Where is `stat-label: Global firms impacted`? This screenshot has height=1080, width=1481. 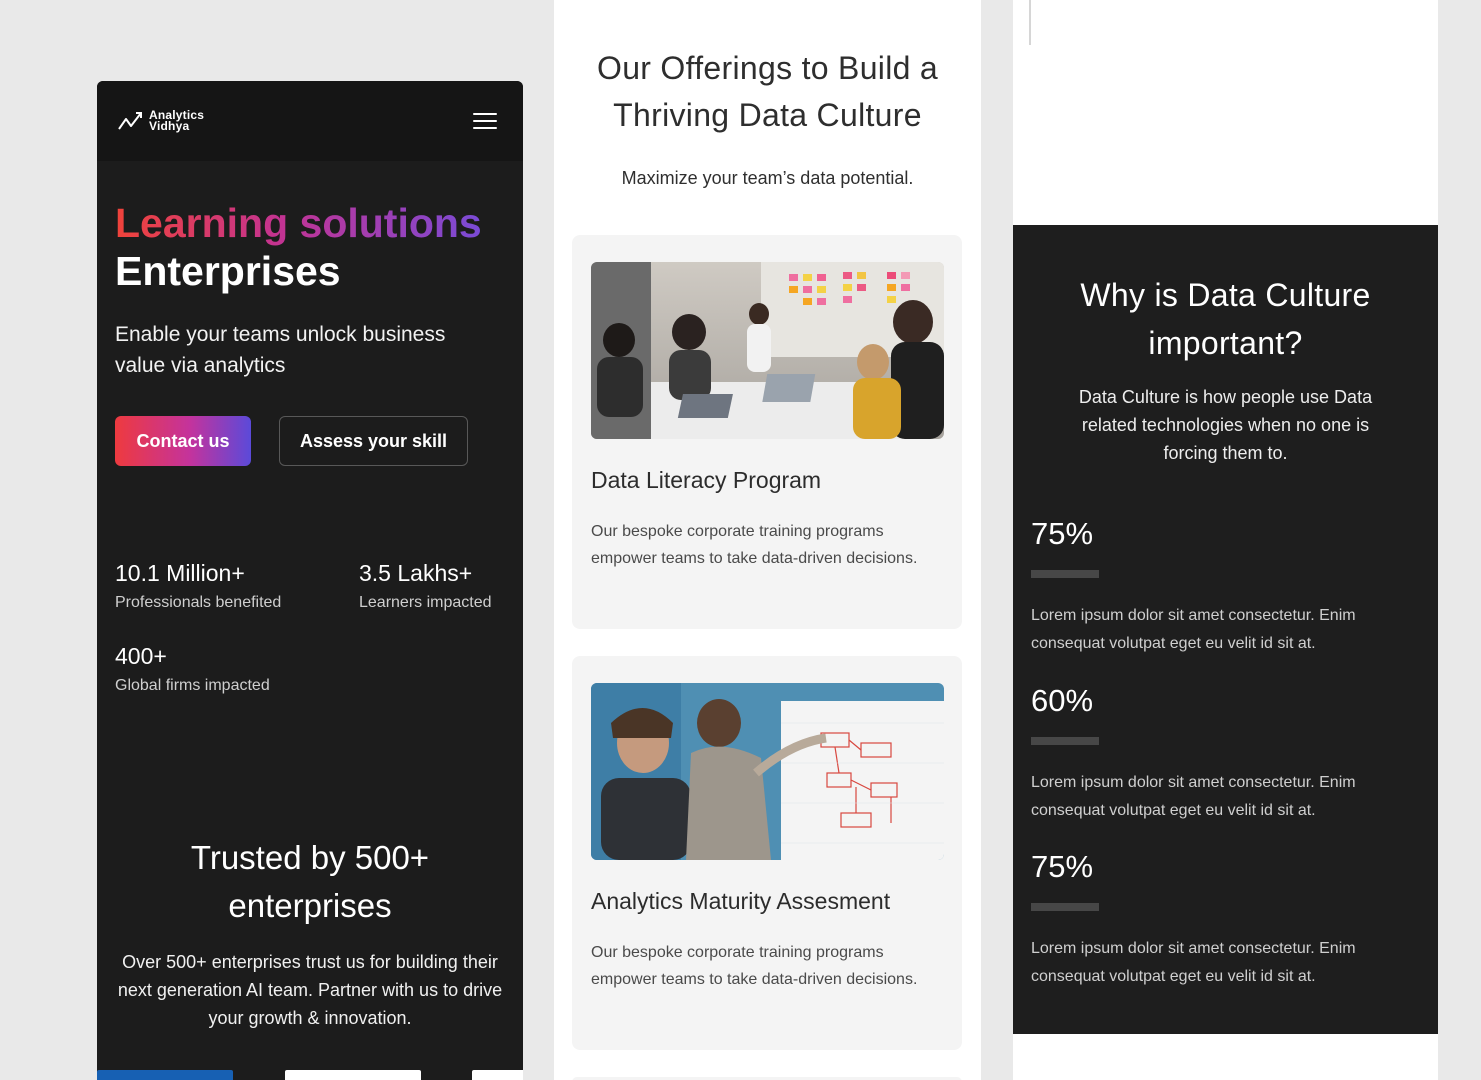
stat-label: Global firms impacted is located at coordinates (192, 685).